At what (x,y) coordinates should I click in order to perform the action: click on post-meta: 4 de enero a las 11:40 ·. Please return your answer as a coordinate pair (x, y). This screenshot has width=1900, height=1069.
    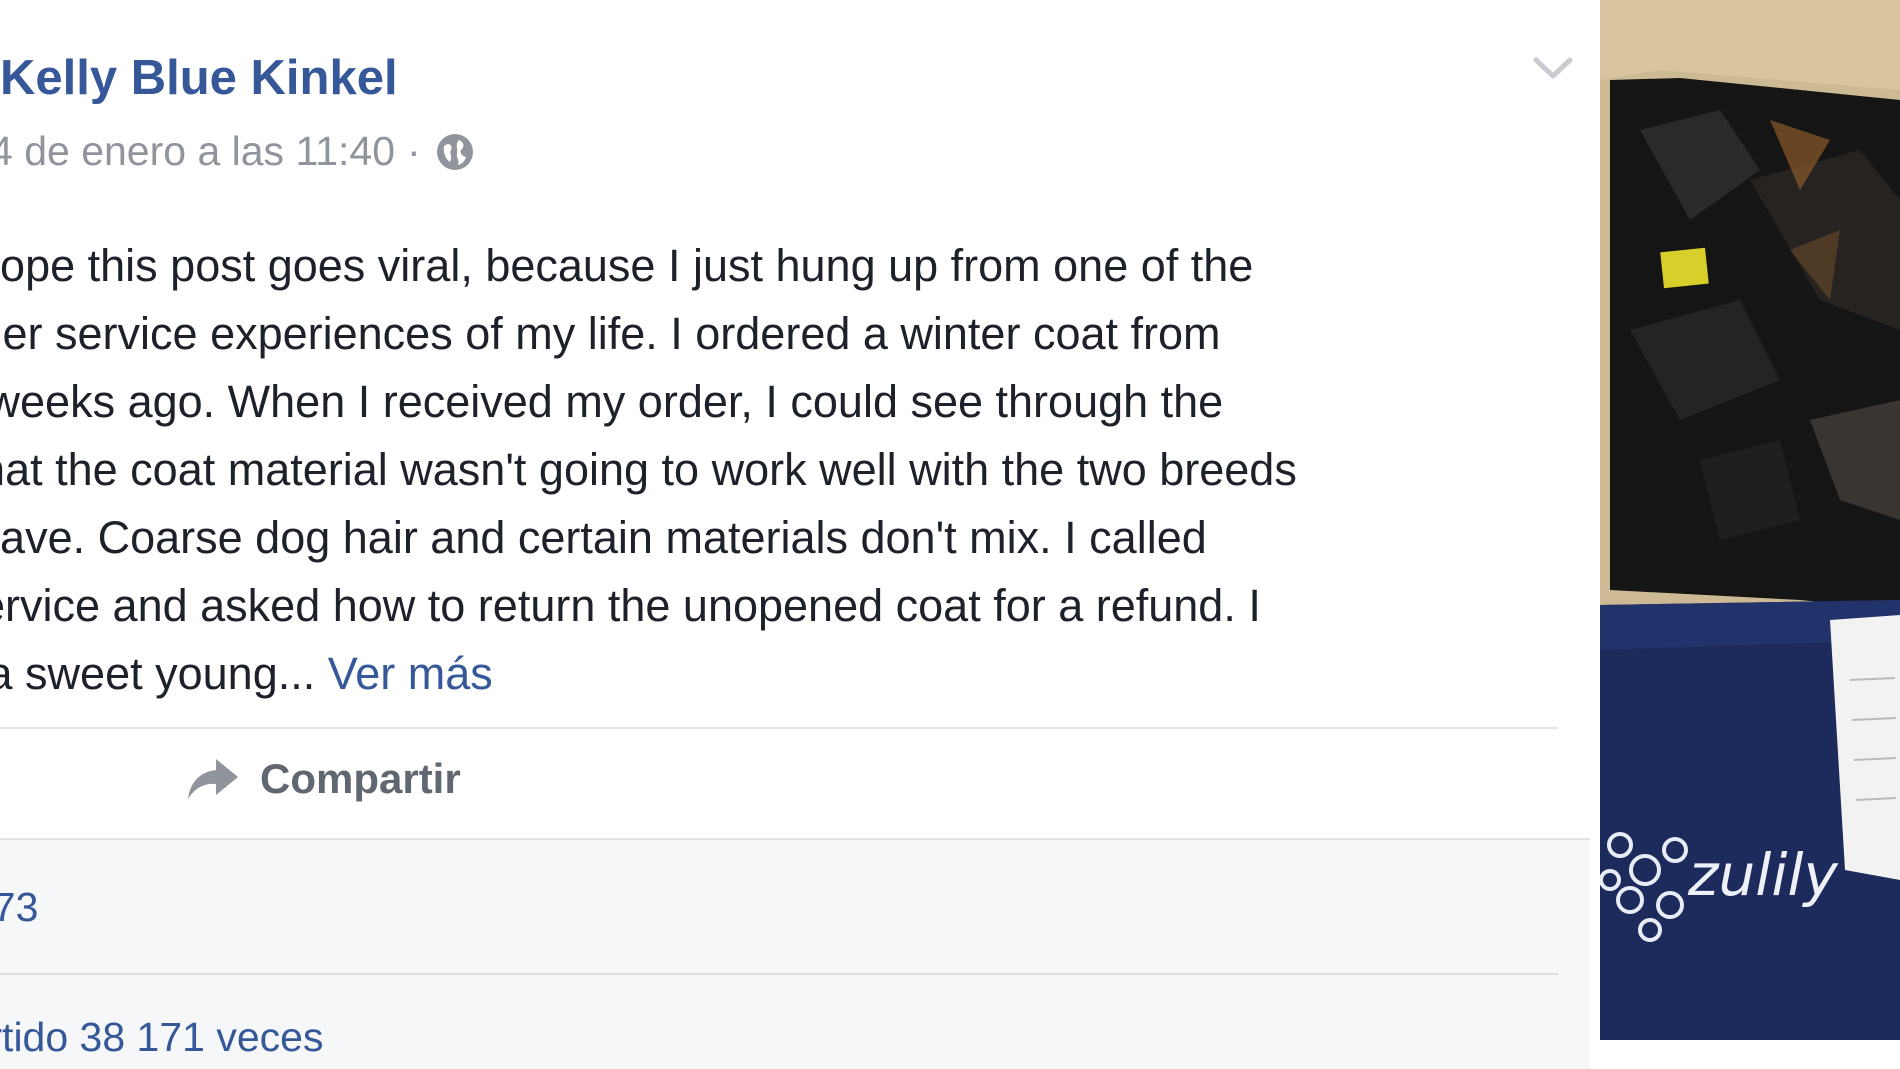
    Looking at the image, I should click on (237, 151).